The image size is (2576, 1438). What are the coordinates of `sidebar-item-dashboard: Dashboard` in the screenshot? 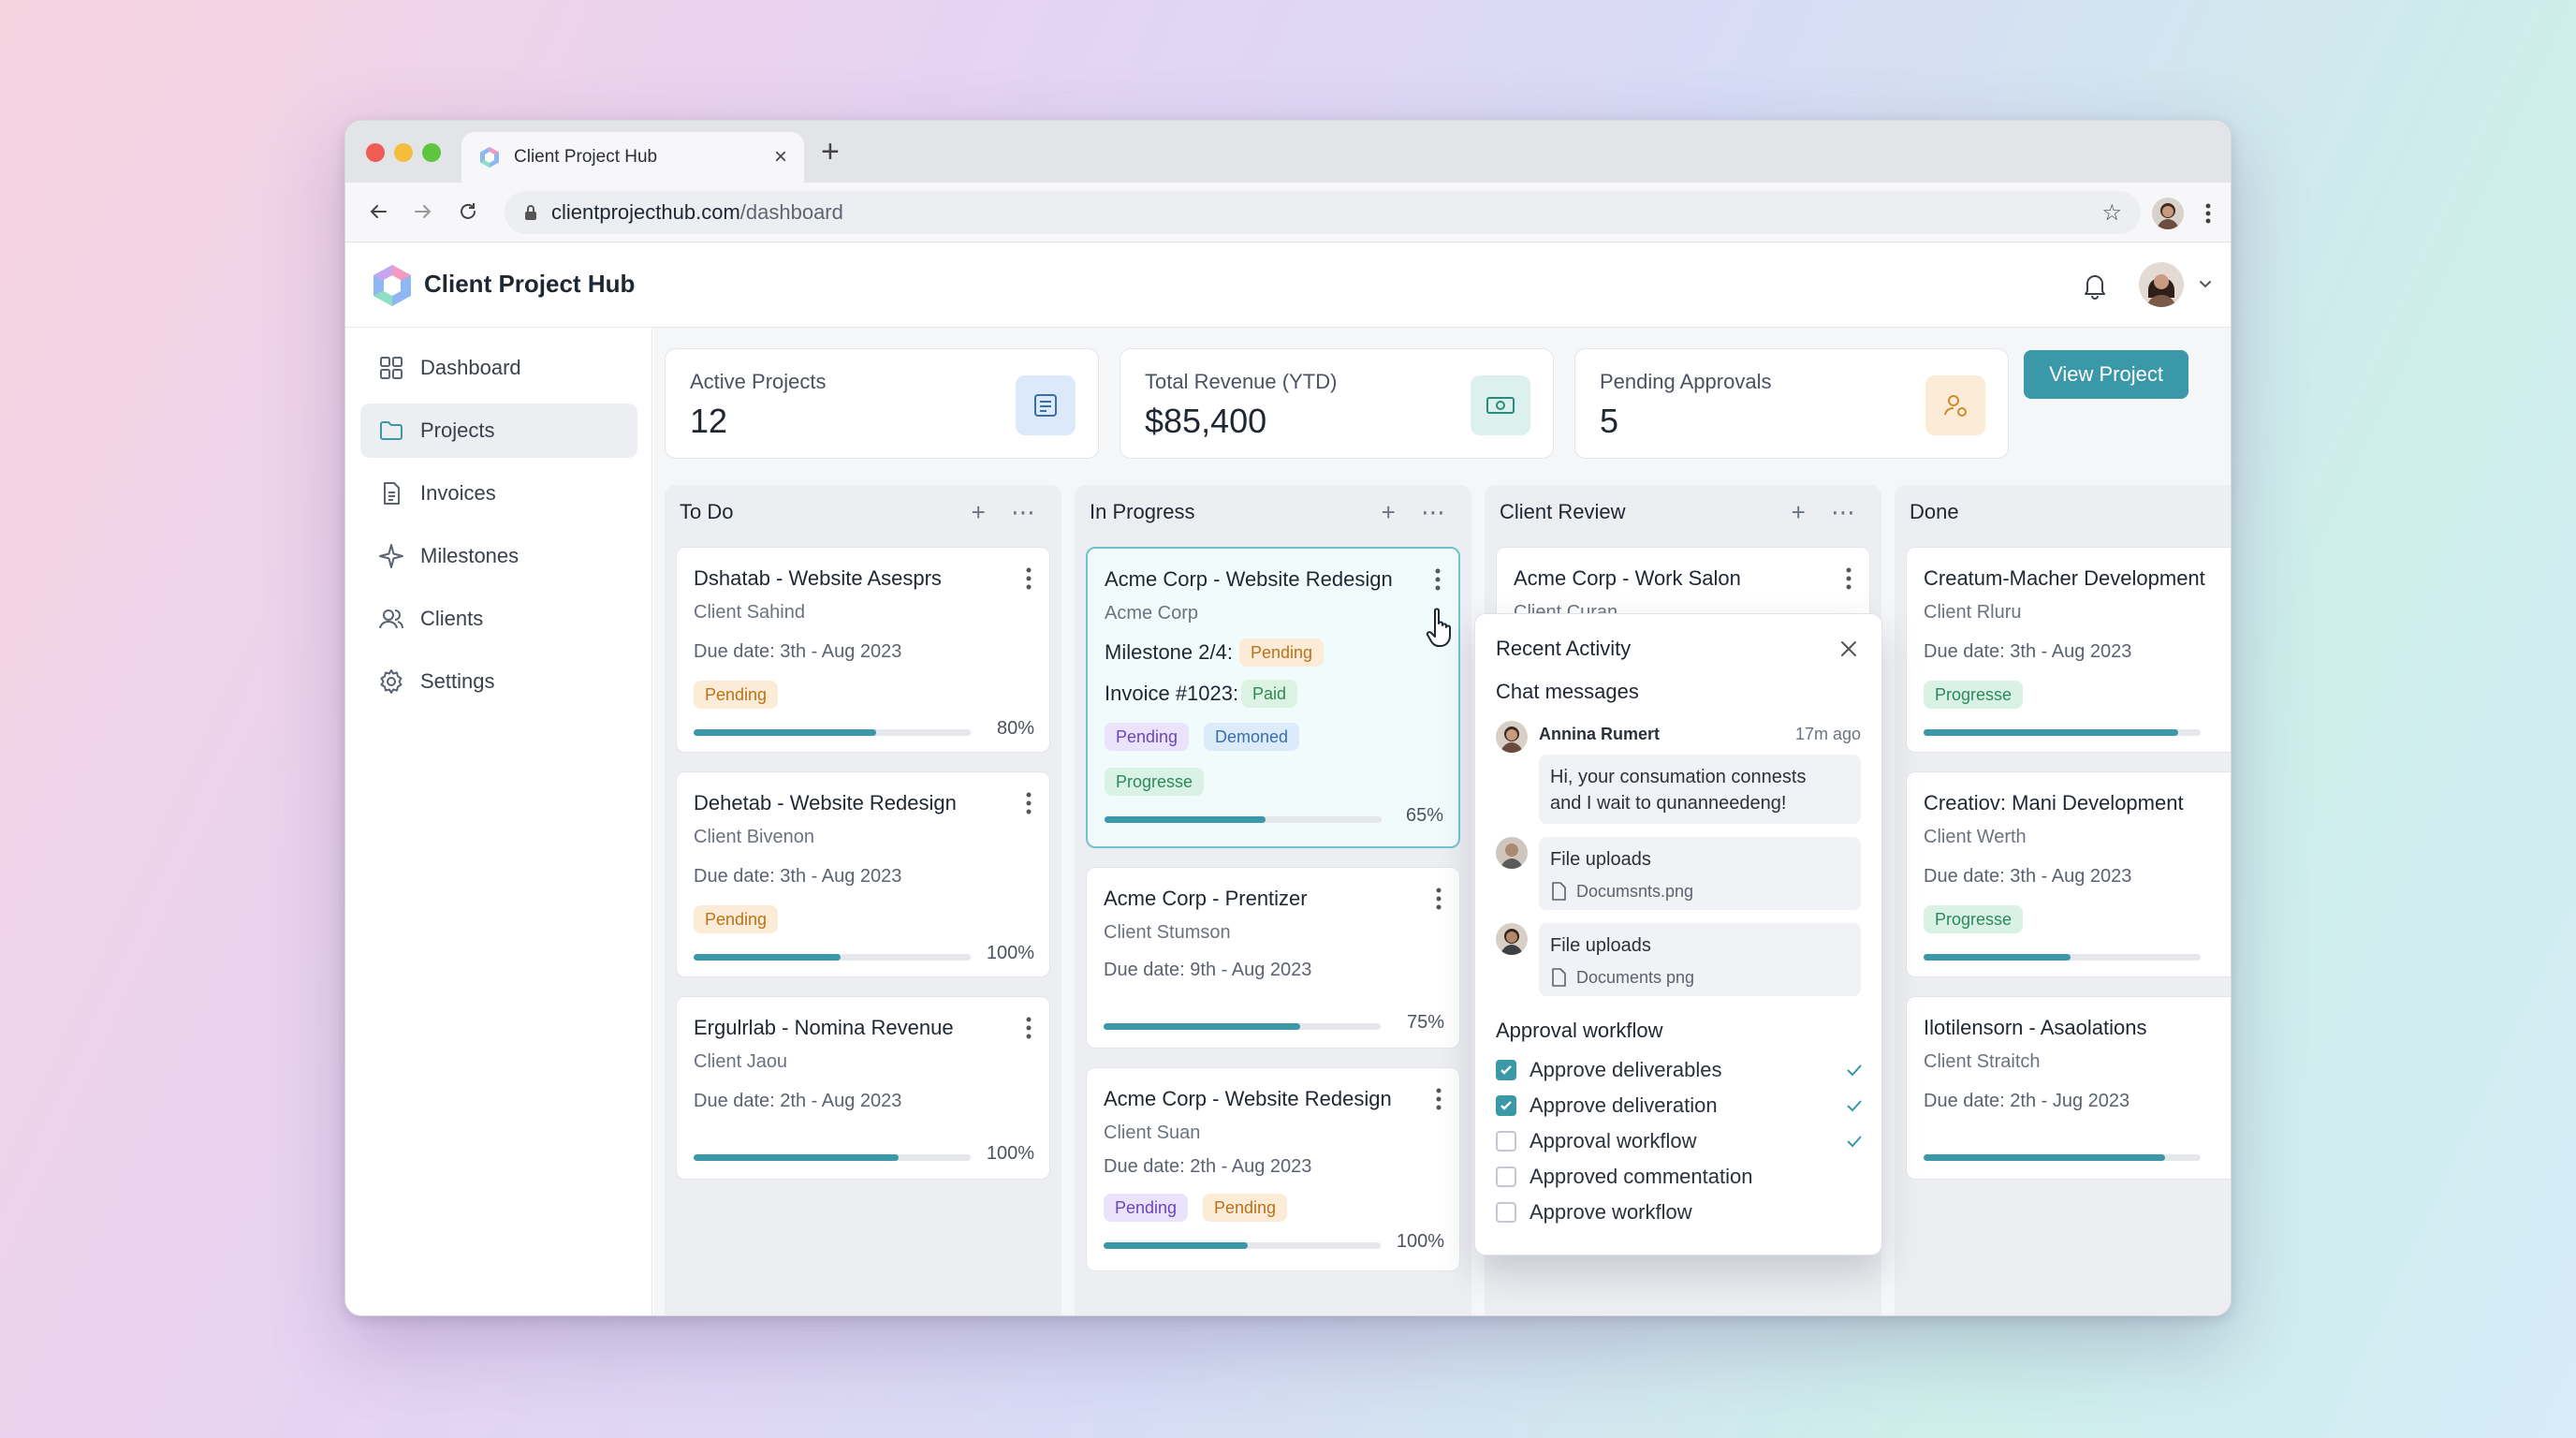 It's located at (499, 368).